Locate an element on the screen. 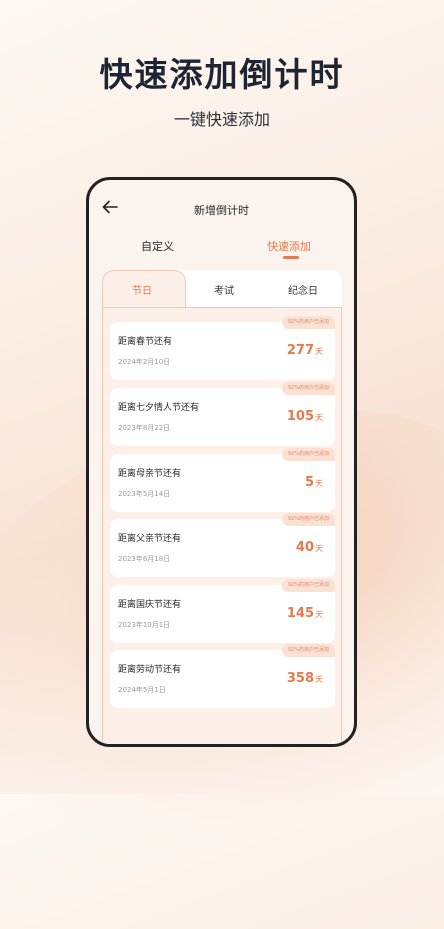 Image resolution: width=444 pixels, height=929 pixels. item-date: 2024年5月1日 is located at coordinates (142, 690).